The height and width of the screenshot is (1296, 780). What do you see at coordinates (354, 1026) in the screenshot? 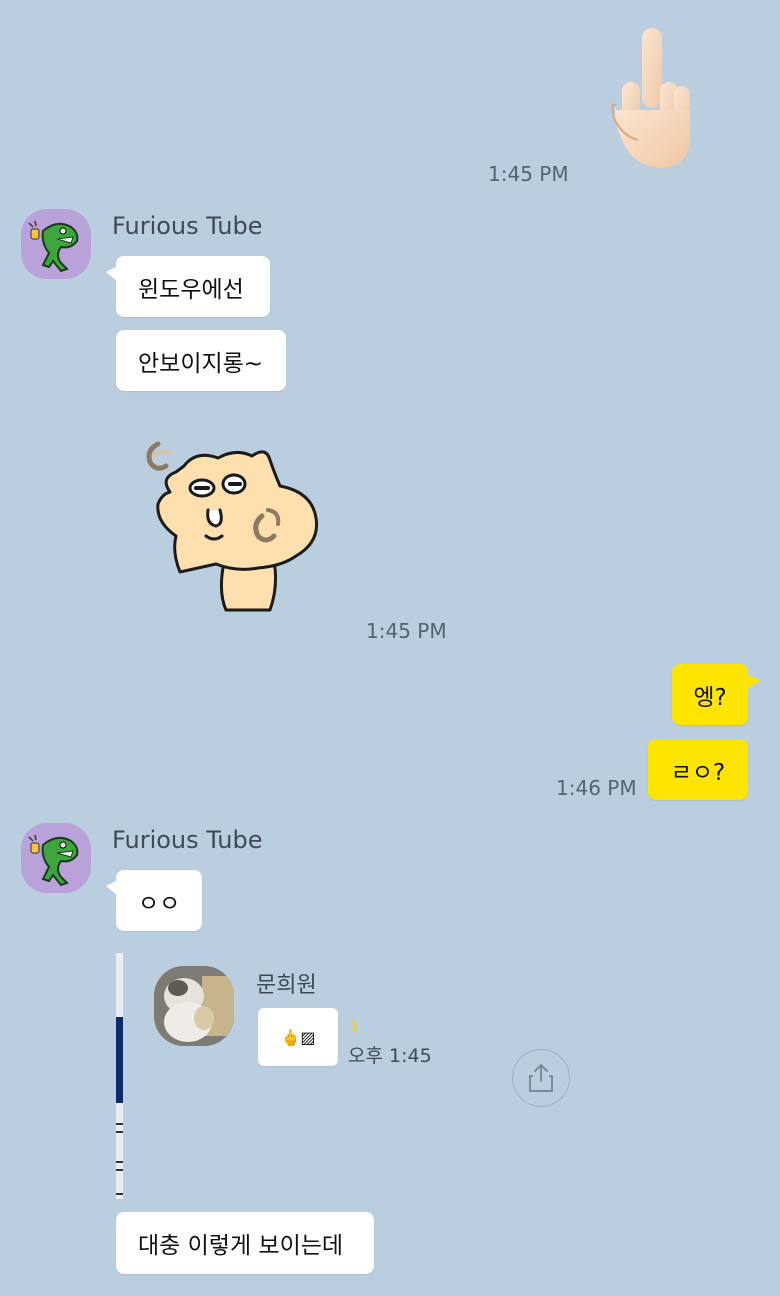
I see `unread-count: 1` at bounding box center [354, 1026].